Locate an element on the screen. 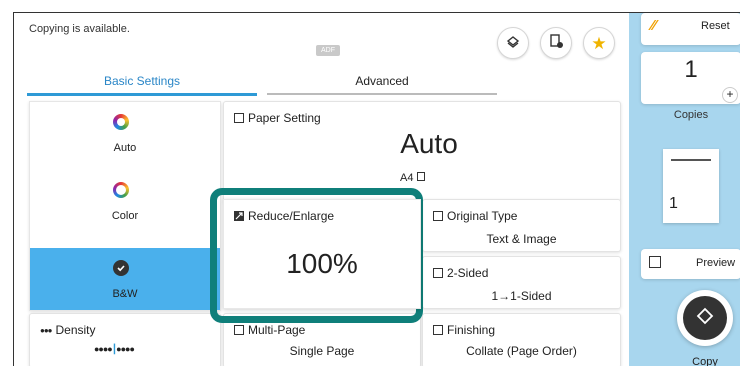 The image size is (740, 366). finishing-card: Finishing Collate (Page Order) is located at coordinates (521, 339).